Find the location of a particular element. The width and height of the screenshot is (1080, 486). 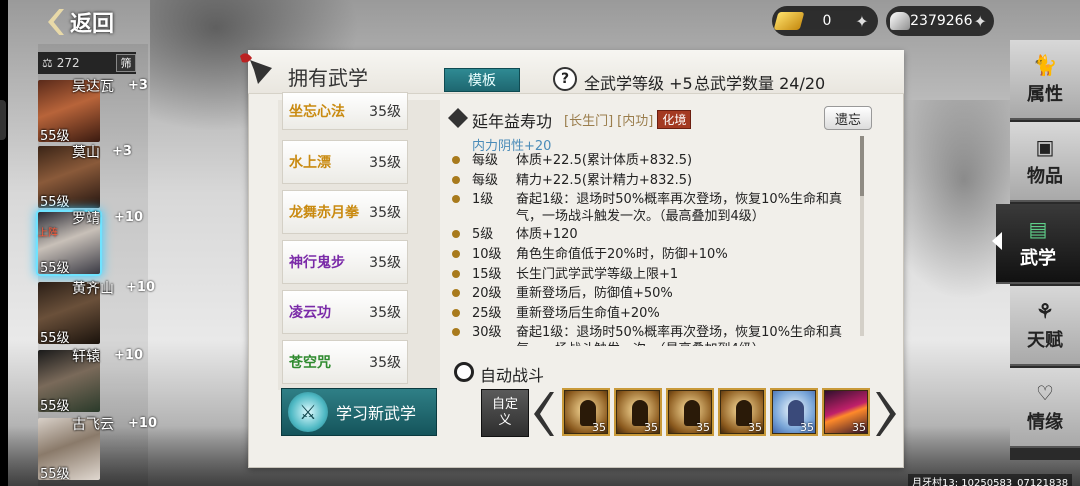

help-icon: ? is located at coordinates (565, 79).